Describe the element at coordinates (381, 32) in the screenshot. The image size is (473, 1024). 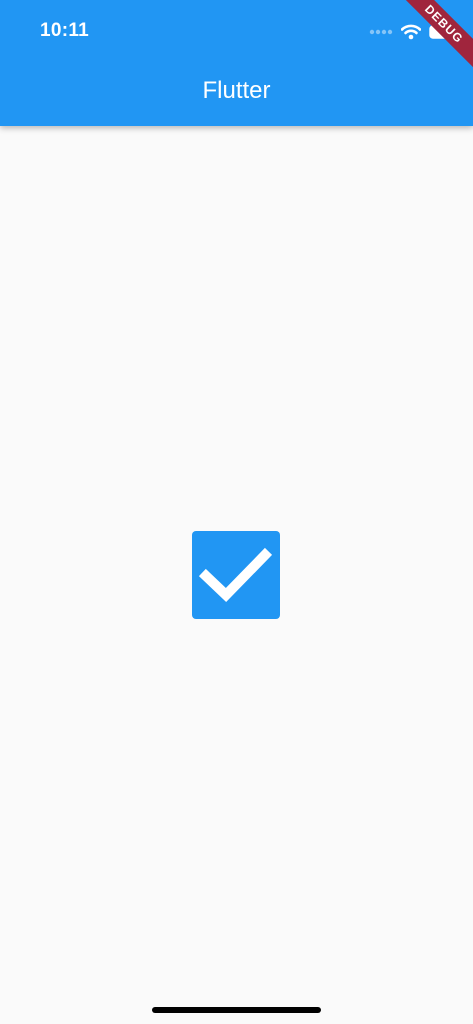
I see `signal-icon` at that location.